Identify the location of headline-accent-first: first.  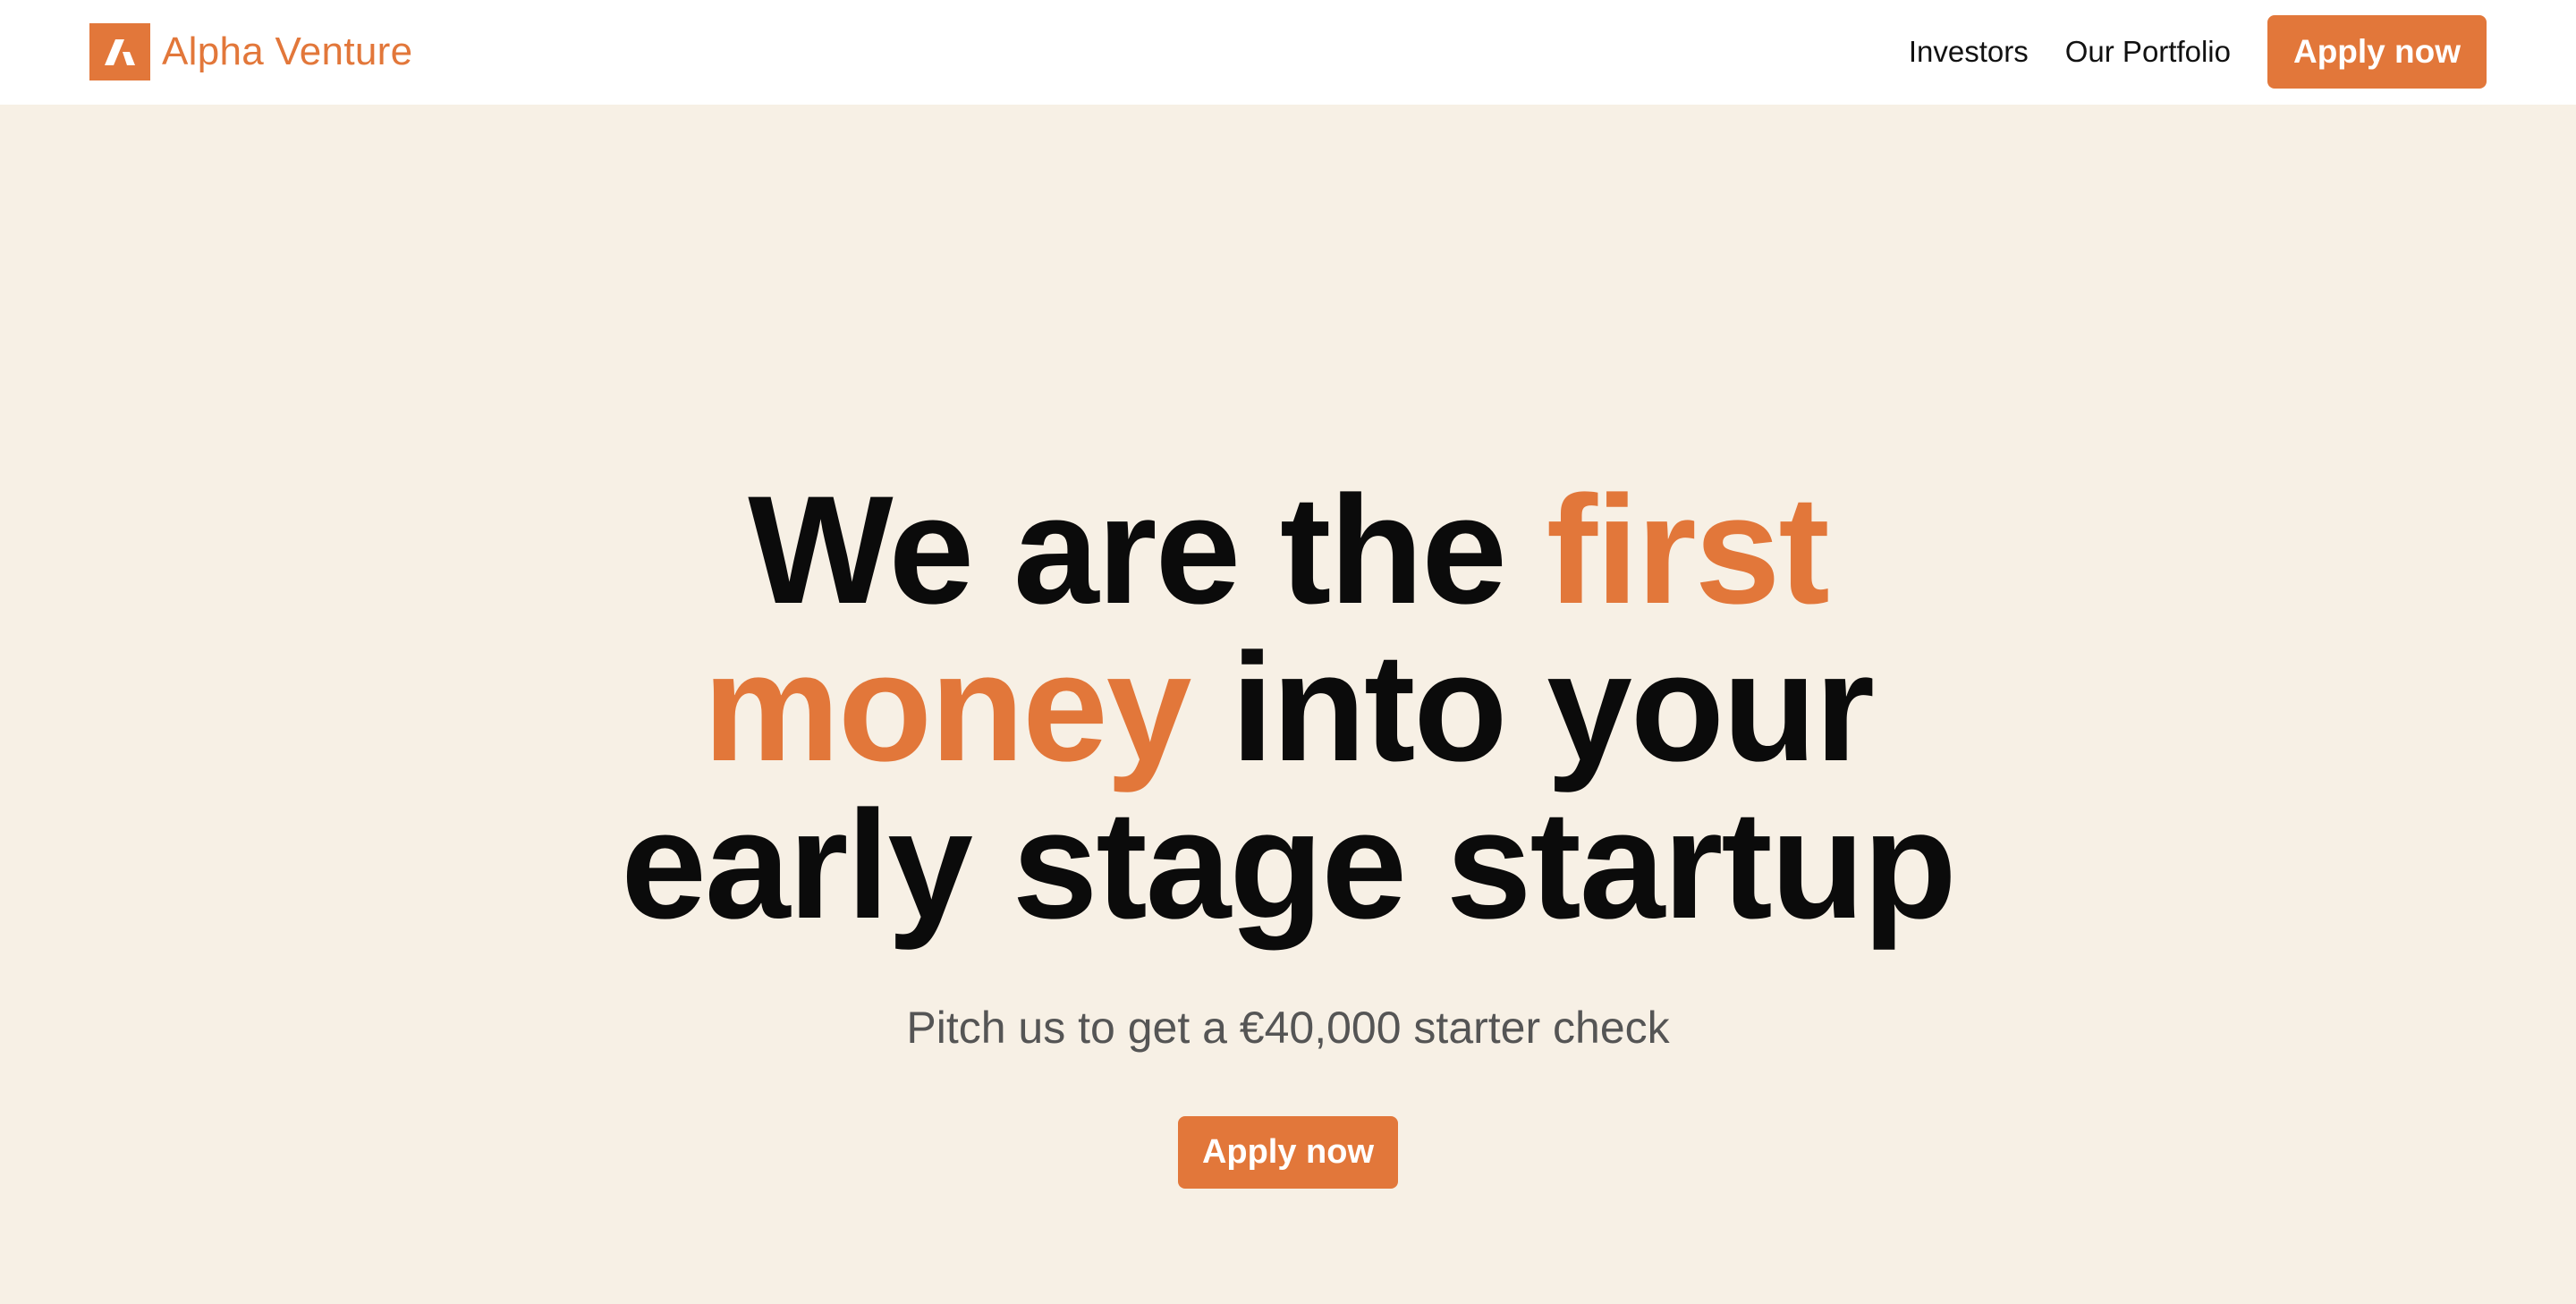
(1688, 550).